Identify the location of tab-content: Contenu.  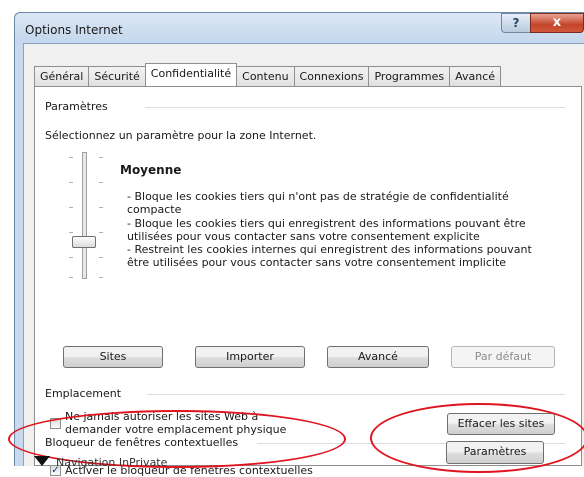
(265, 76).